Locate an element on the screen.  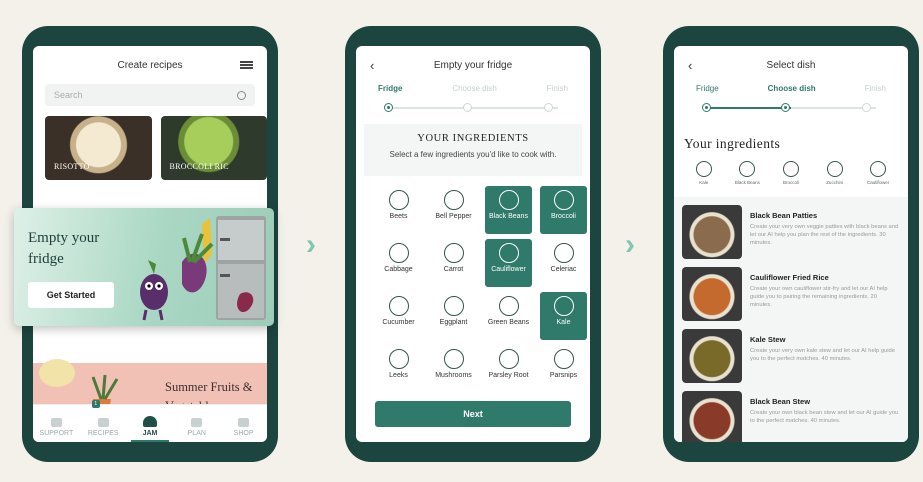
nav-shop: SHOP is located at coordinates (243, 423).